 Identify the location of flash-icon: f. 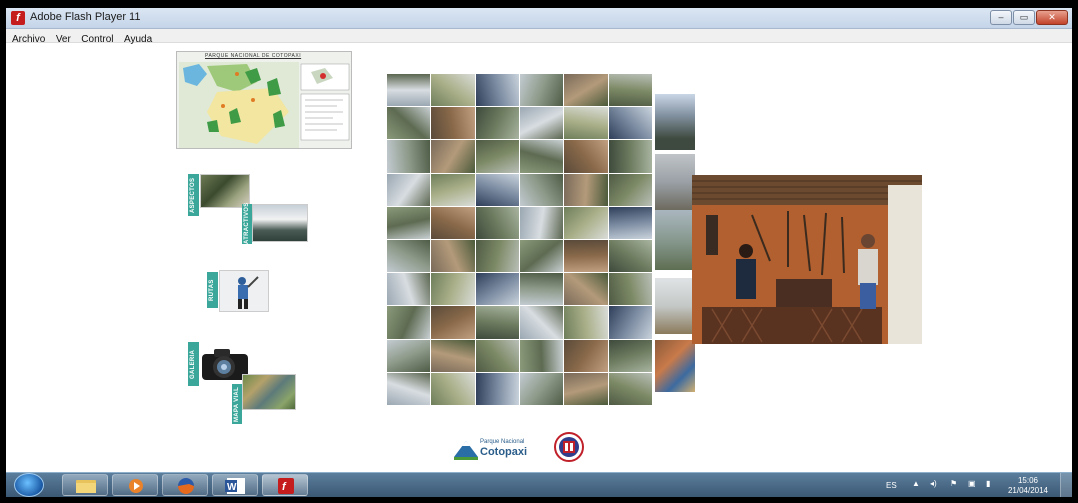
(18, 18).